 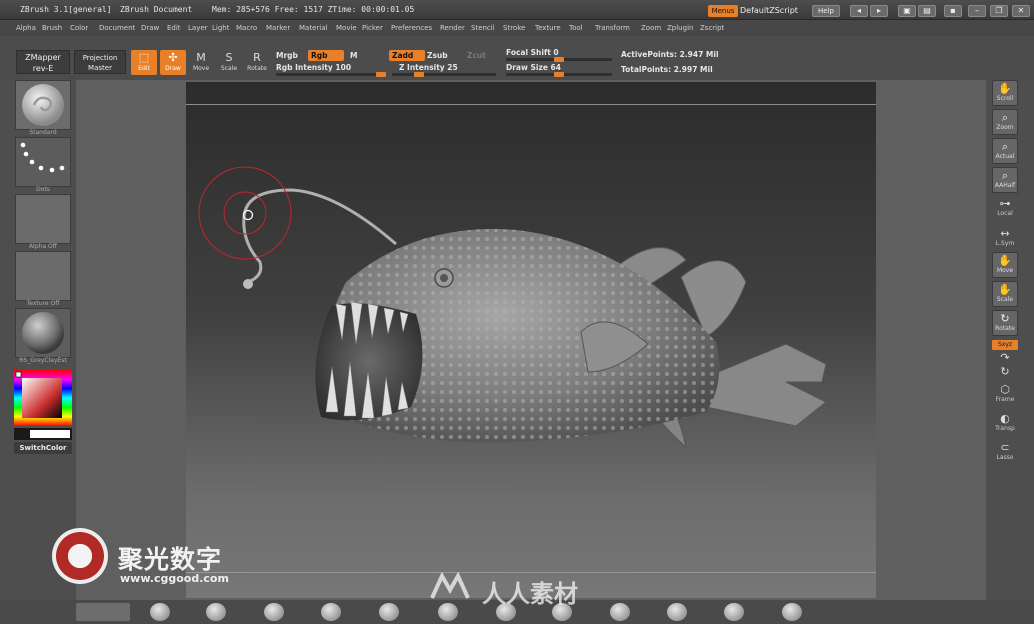 What do you see at coordinates (144, 62) in the screenshot?
I see `edit-button: ⬚ Edit` at bounding box center [144, 62].